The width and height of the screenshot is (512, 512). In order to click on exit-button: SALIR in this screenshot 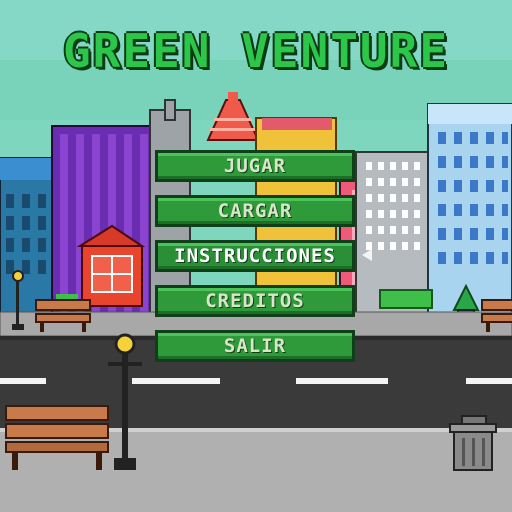, I will do `click(255, 346)`.